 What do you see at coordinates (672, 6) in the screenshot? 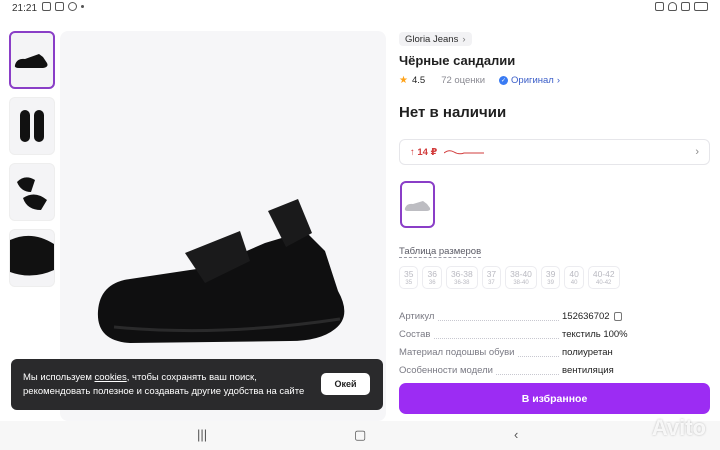
I see `wifi-icon` at bounding box center [672, 6].